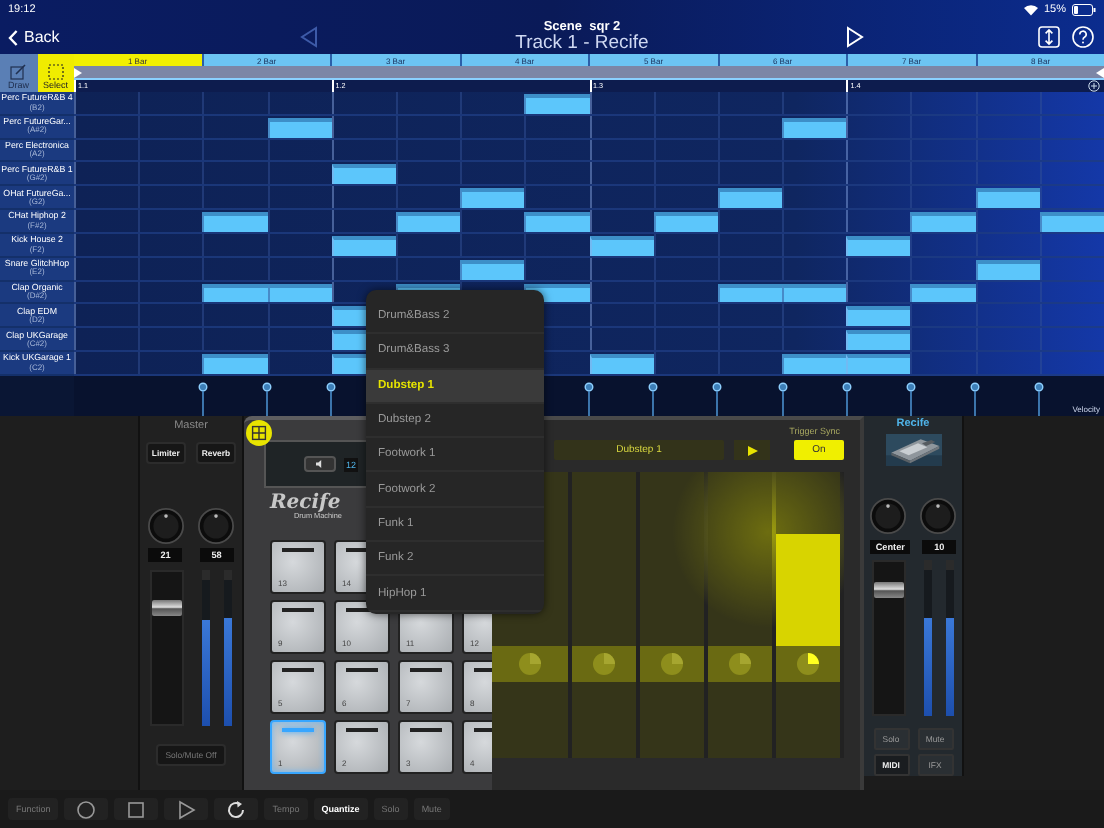 The height and width of the screenshot is (828, 1104). What do you see at coordinates (305, 504) in the screenshot?
I see `device-logo: Recife` at bounding box center [305, 504].